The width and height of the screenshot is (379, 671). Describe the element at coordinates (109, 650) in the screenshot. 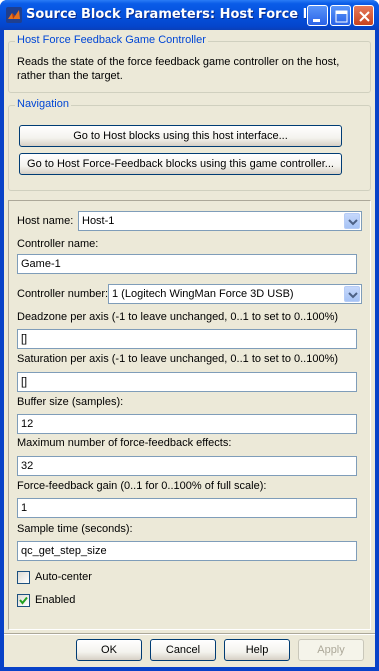

I see `ok-button: OK` at that location.